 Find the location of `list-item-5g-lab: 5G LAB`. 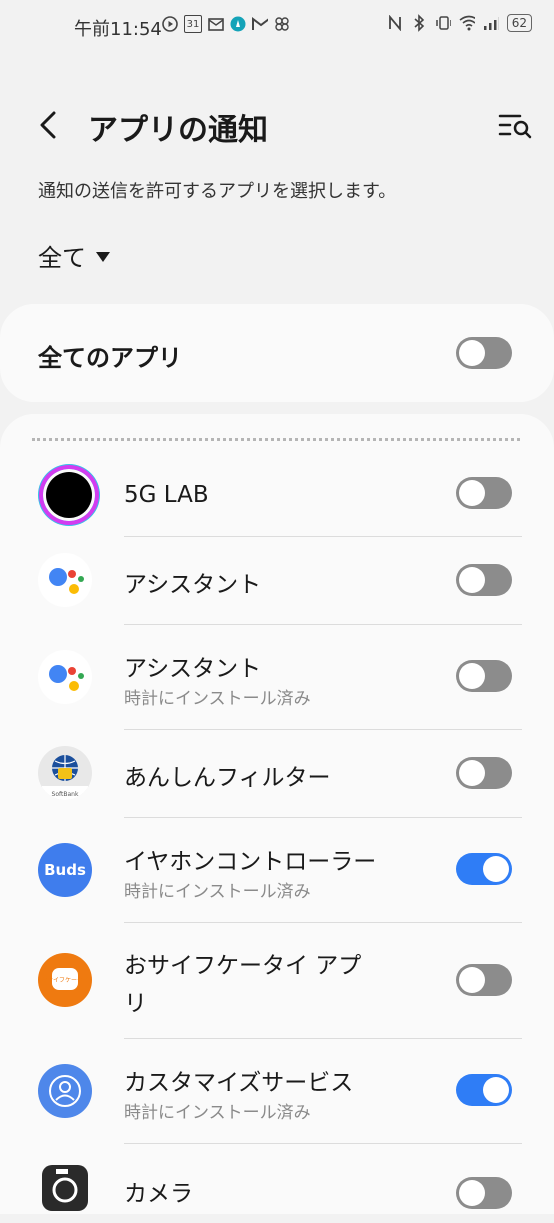

list-item-5g-lab: 5G LAB is located at coordinates (277, 500).